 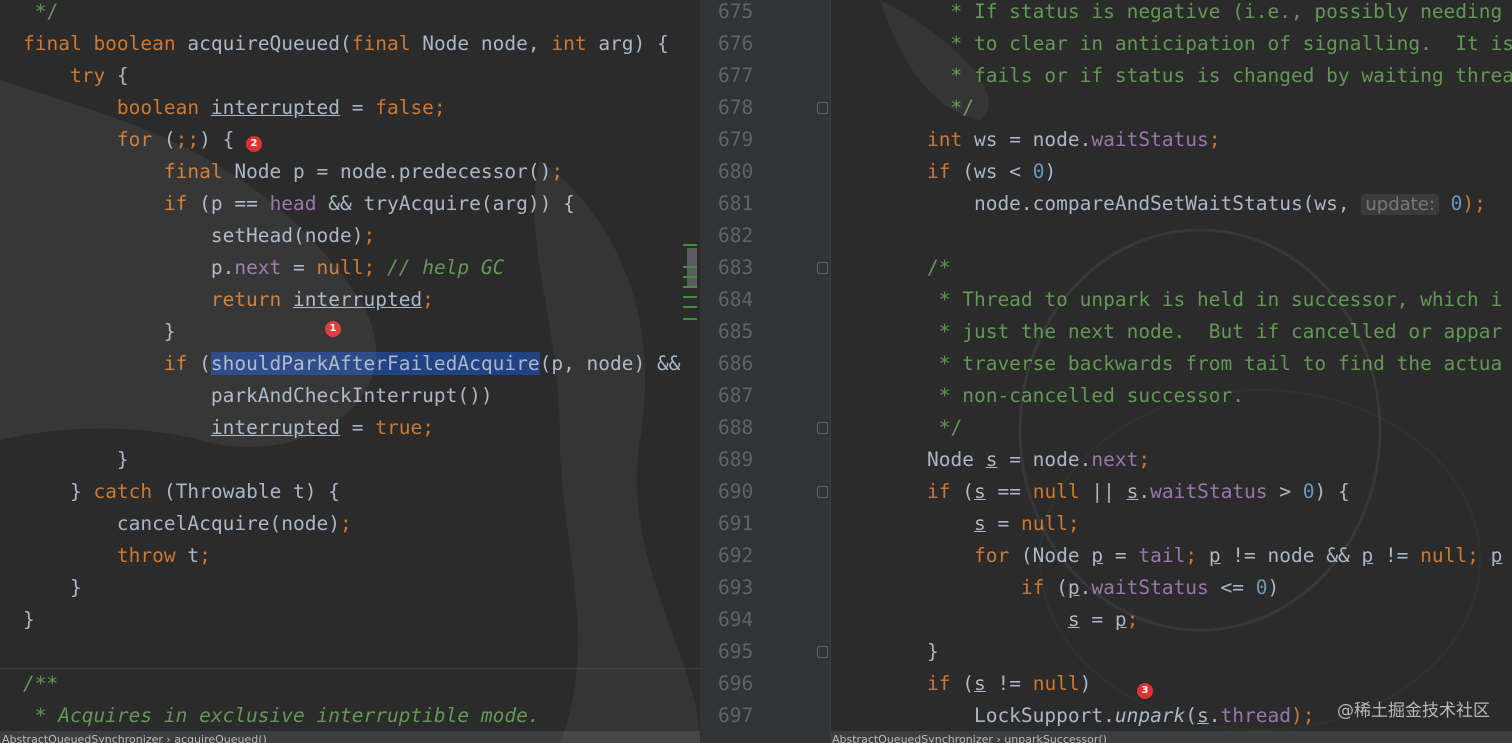 I want to click on code-line: int ws = node.waitStatus;, so click(x=1074, y=140).